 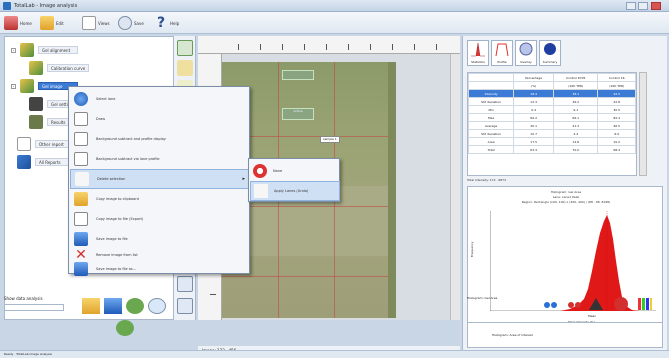 What do you see at coordinates (621, 304) in the screenshot?
I see `record-icon` at bounding box center [621, 304].